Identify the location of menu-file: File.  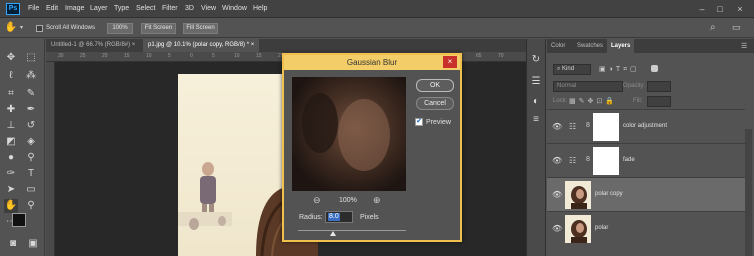
(33, 8).